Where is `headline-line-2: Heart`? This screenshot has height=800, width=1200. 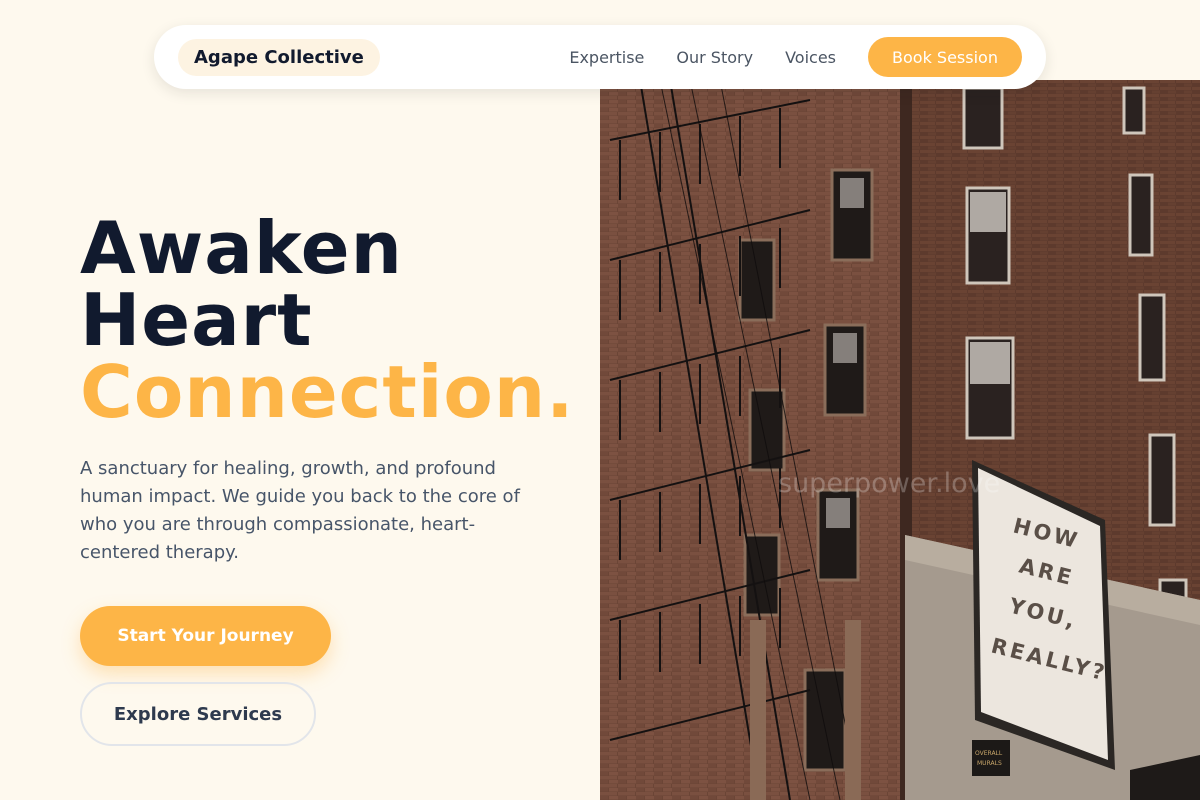 headline-line-2: Heart is located at coordinates (196, 320).